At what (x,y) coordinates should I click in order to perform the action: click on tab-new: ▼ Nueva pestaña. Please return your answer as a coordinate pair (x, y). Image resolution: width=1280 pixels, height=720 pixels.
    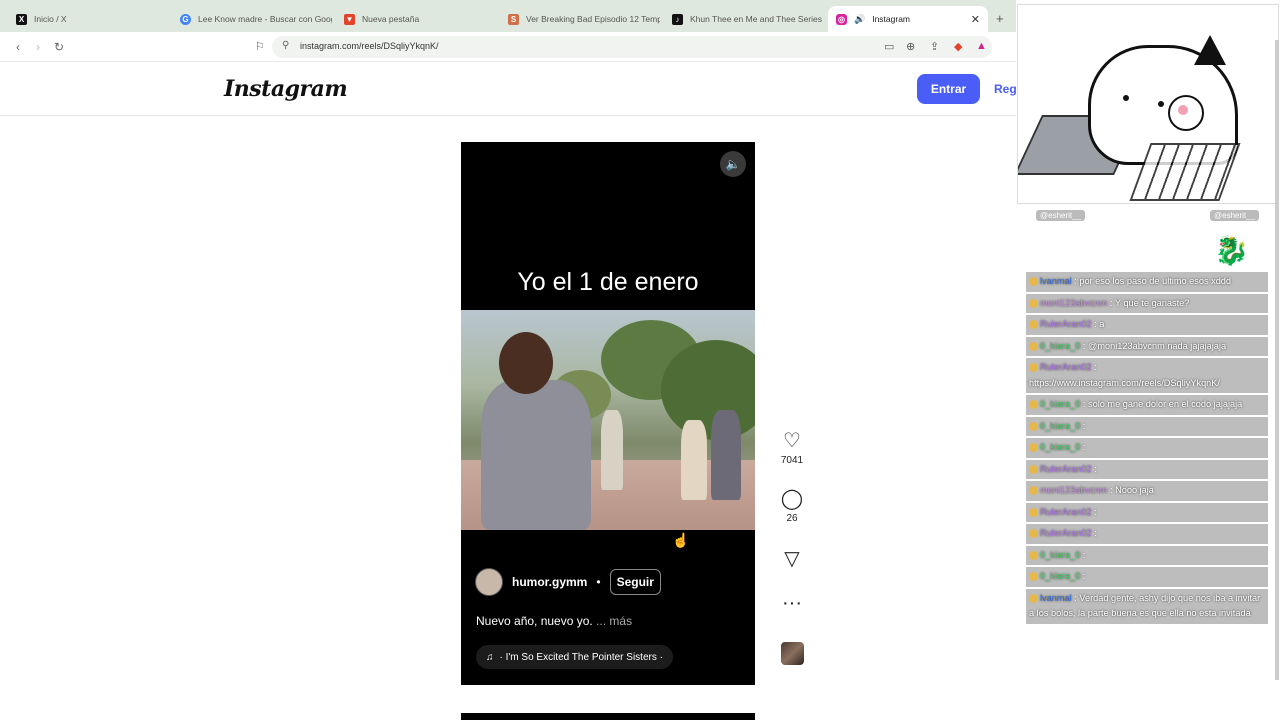
    Looking at the image, I should click on (416, 19).